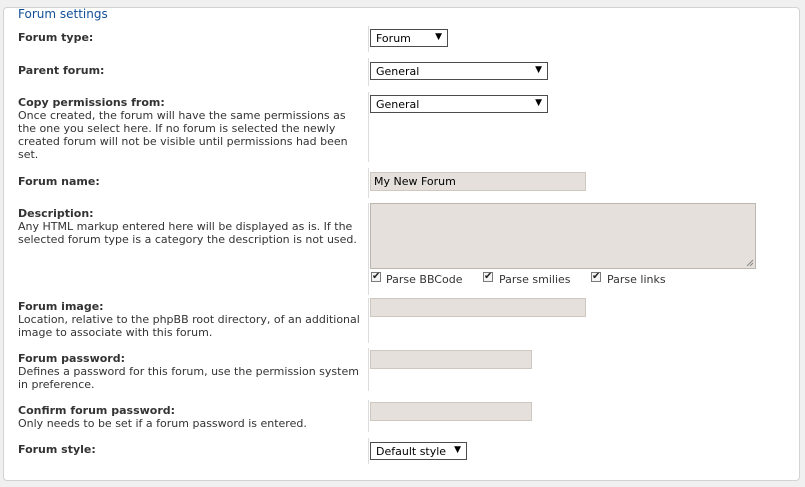 This screenshot has height=487, width=805. Describe the element at coordinates (193, 449) in the screenshot. I see `forum-style-label-block: Forum style:` at that location.